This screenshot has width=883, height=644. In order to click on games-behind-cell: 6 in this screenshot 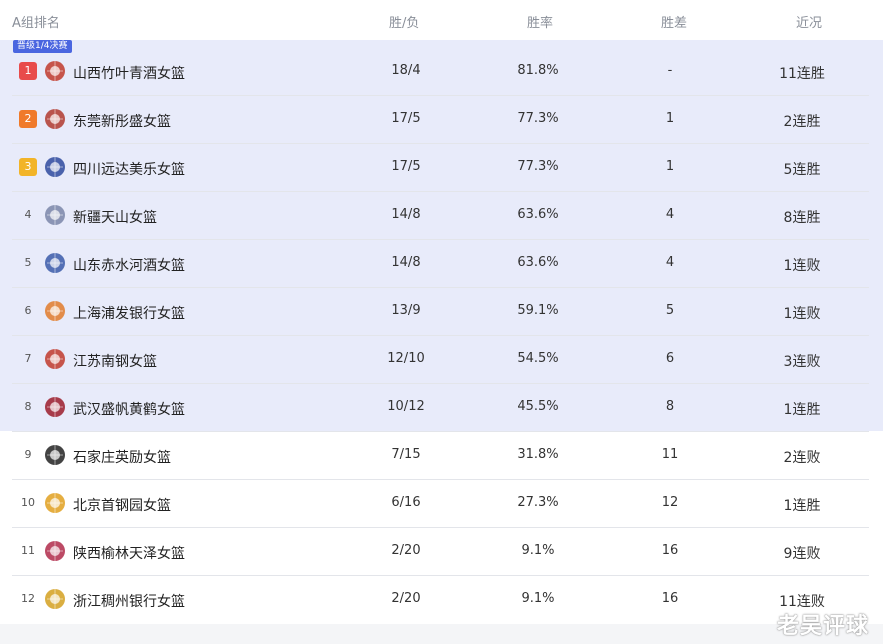, I will do `click(670, 358)`.